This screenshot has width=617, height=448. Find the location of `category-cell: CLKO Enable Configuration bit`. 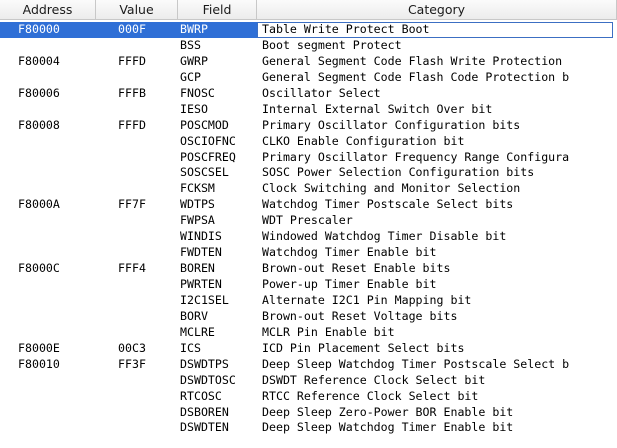

category-cell: CLKO Enable Configuration bit is located at coordinates (363, 140).